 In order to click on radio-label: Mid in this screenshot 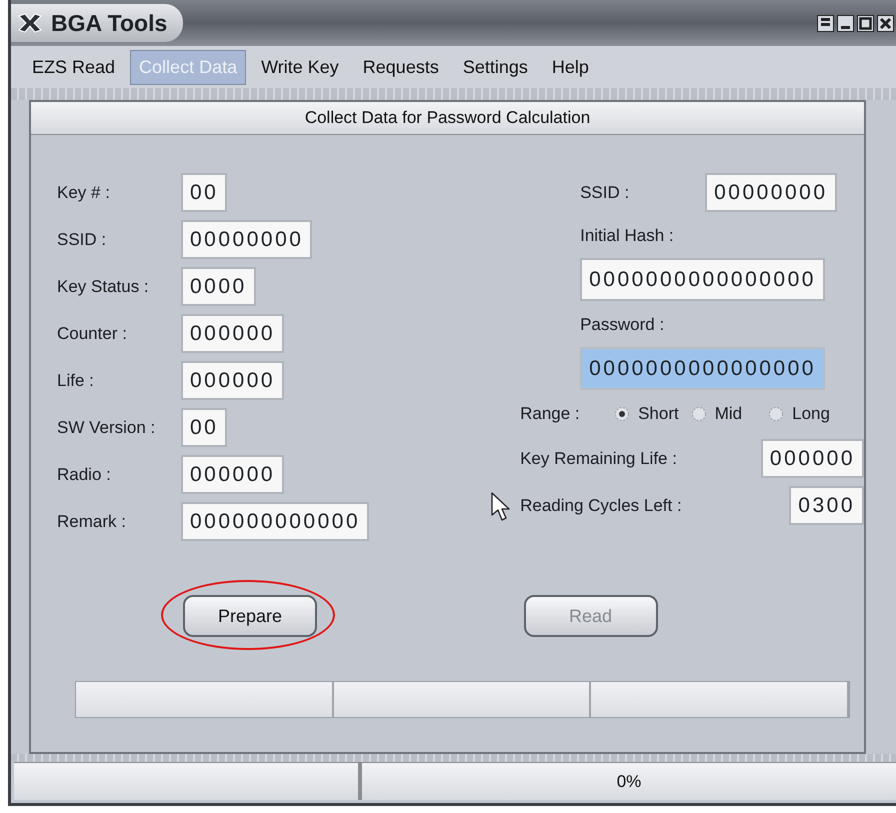, I will do `click(728, 414)`.